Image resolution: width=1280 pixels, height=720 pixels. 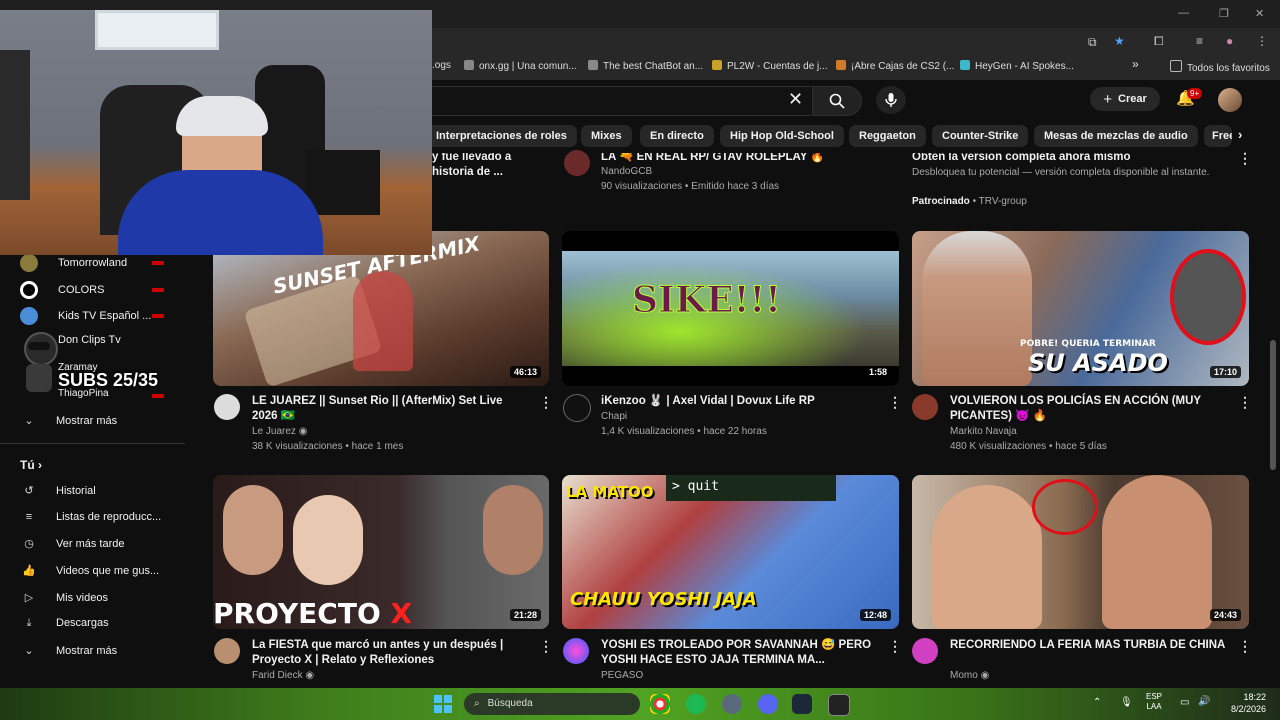 What do you see at coordinates (1259, 13) in the screenshot?
I see `close-window-icon: ✕` at bounding box center [1259, 13].